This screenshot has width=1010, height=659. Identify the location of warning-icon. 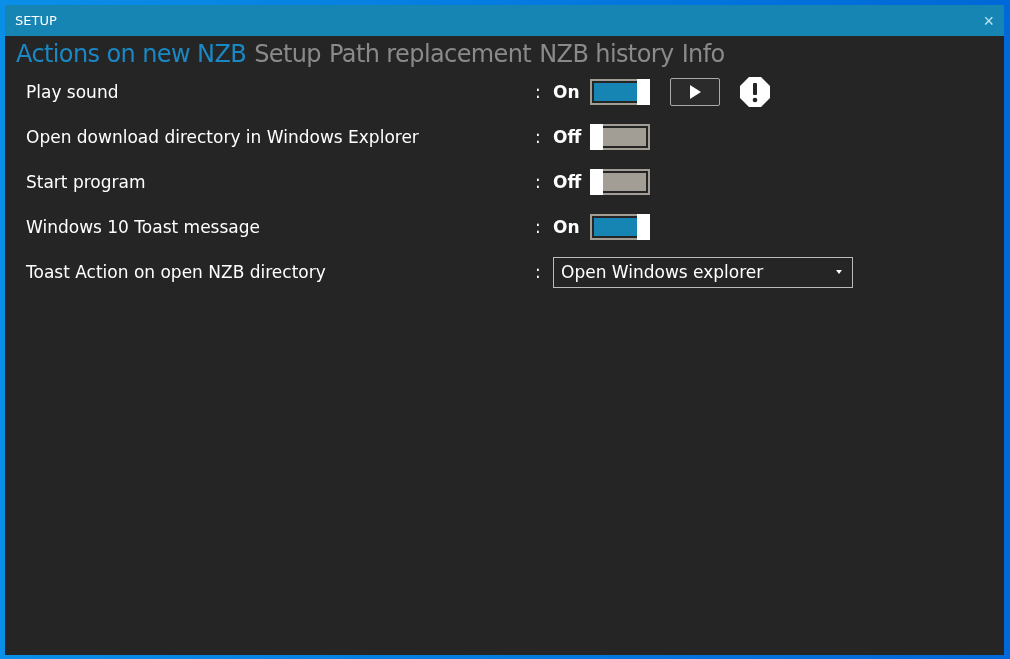
(755, 92).